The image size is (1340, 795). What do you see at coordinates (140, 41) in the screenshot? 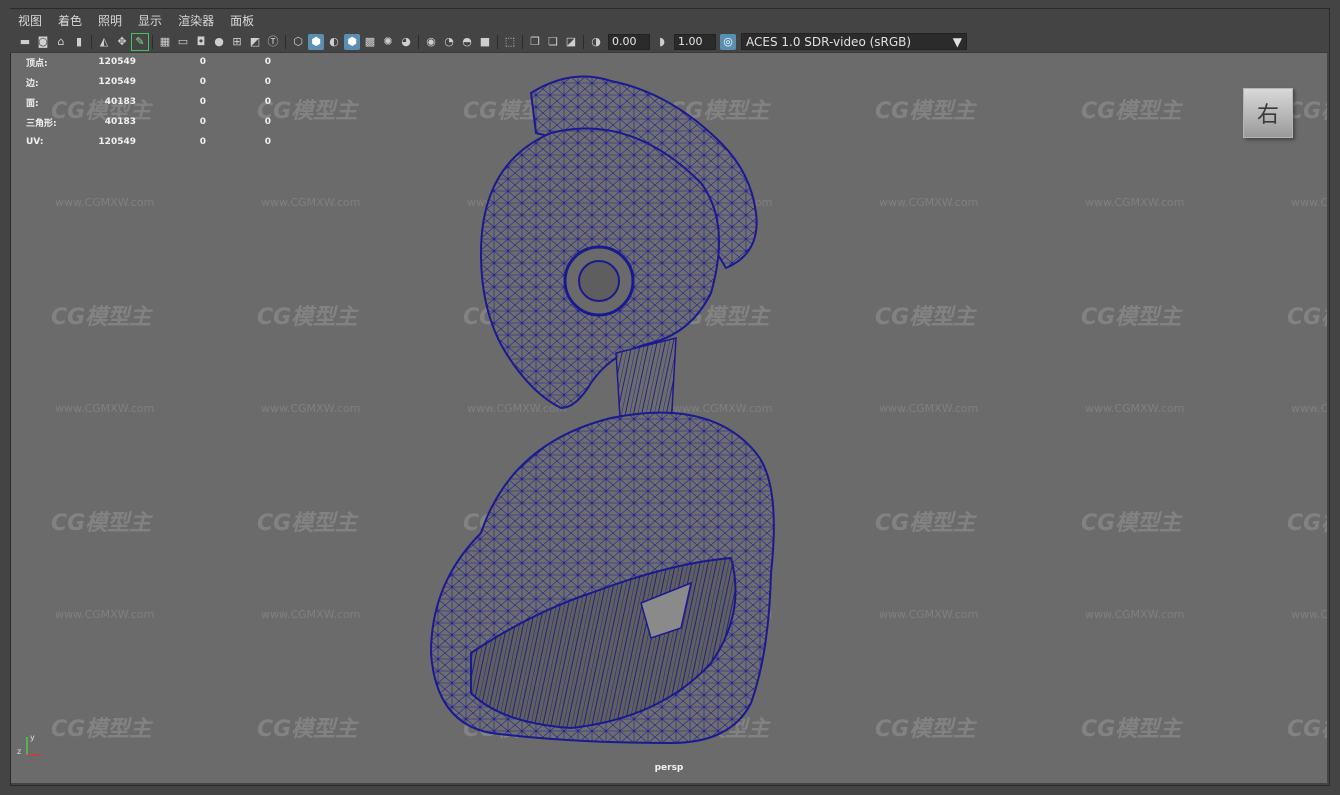
I see `pencil-icon: ✎` at bounding box center [140, 41].